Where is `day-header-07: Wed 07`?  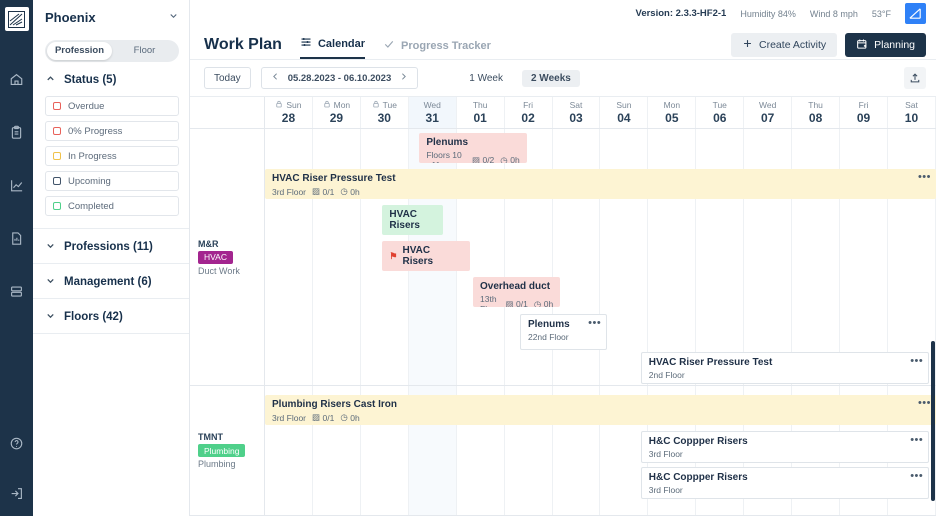
day-header-07: Wed 07 is located at coordinates (768, 112).